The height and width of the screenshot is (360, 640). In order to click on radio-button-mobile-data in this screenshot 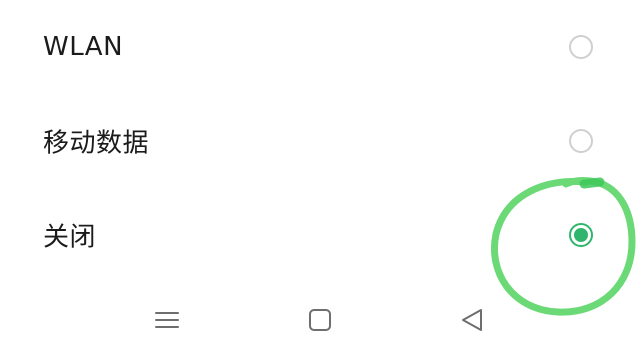, I will do `click(581, 141)`.